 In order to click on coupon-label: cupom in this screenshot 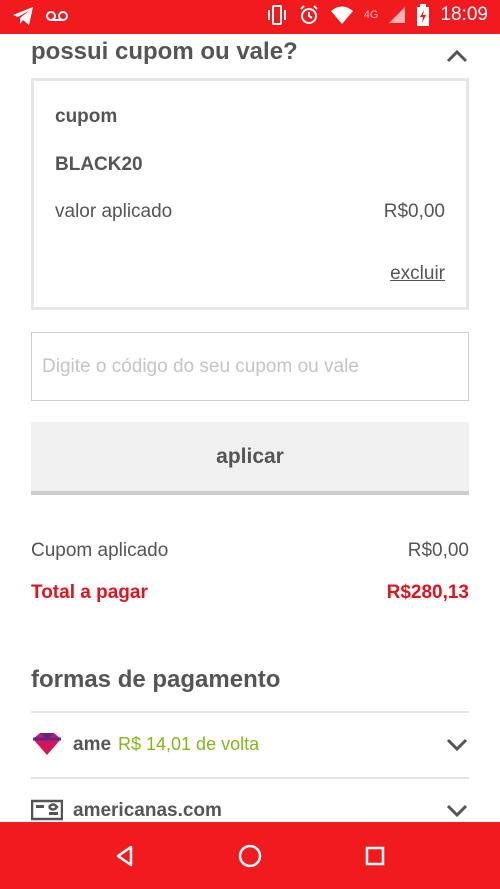, I will do `click(86, 116)`.